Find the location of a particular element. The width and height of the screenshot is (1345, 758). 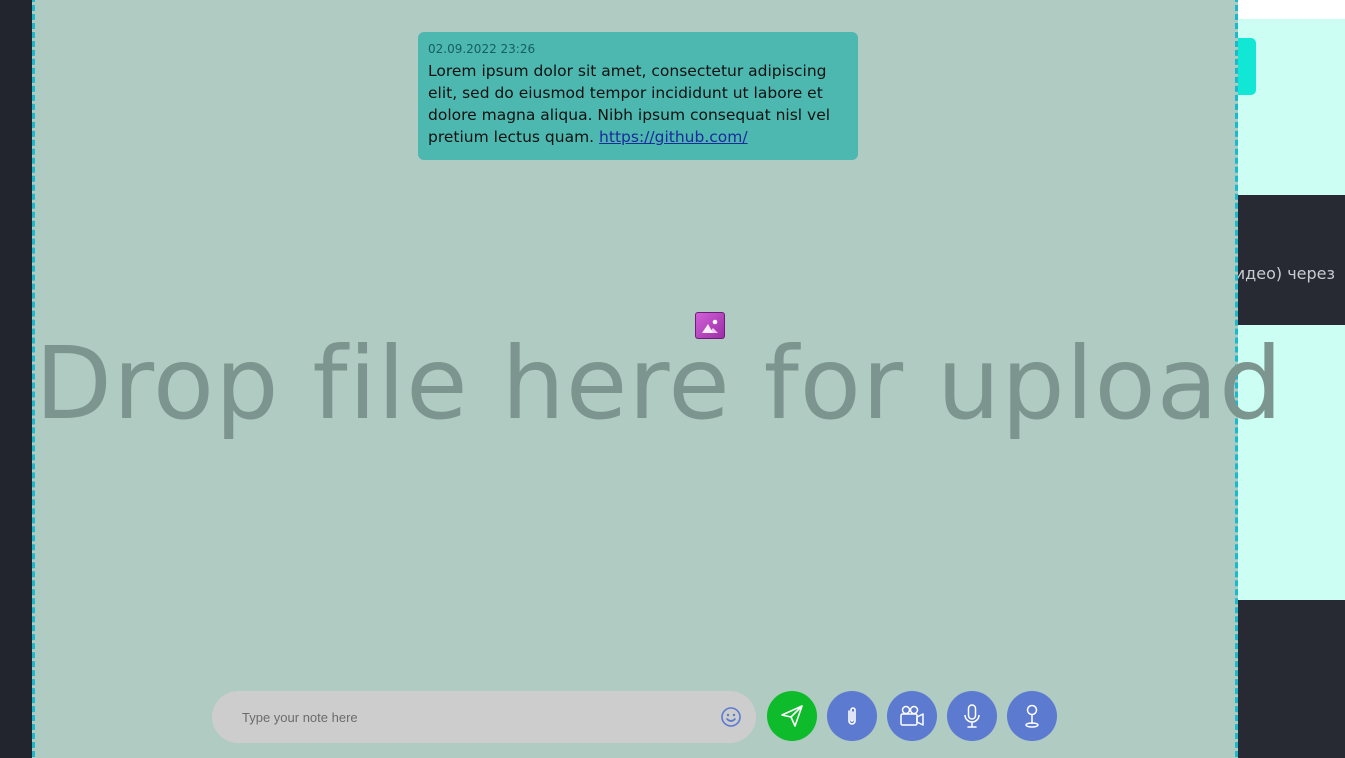

paperclip-icon is located at coordinates (852, 716).